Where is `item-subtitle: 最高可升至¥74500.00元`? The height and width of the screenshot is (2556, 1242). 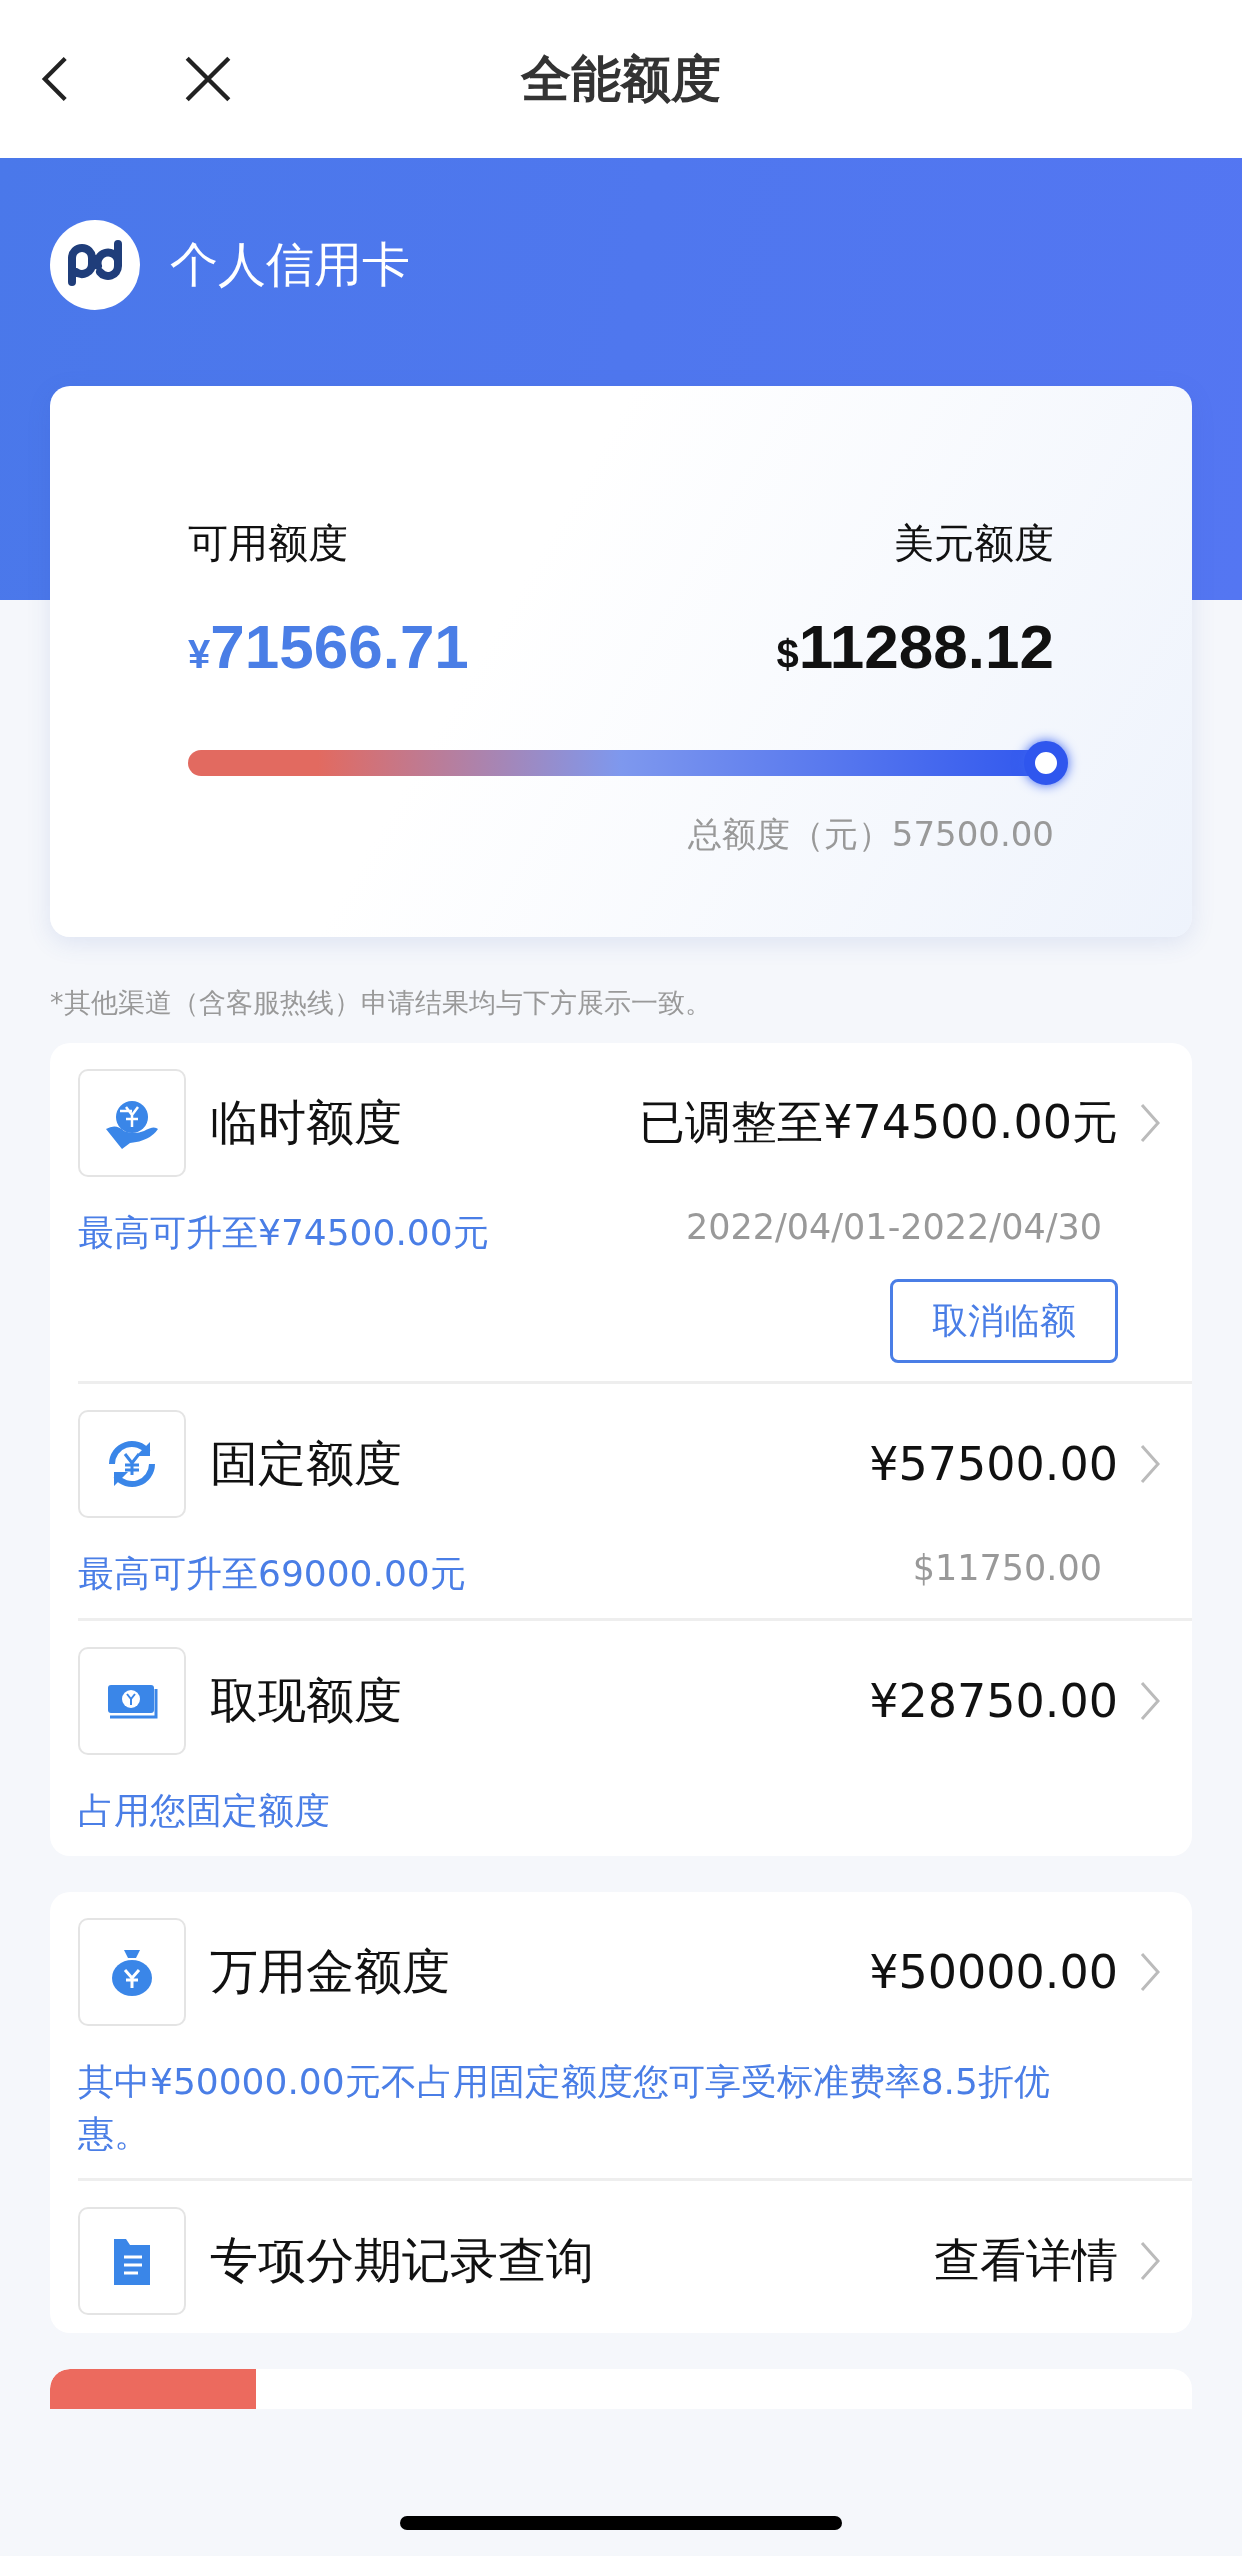
item-subtitle: 最高可升至¥74500.00元 is located at coordinates (283, 1233).